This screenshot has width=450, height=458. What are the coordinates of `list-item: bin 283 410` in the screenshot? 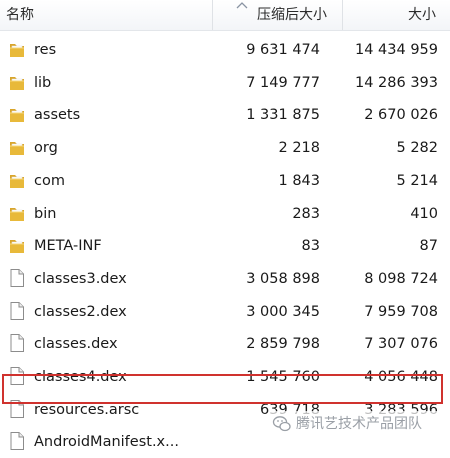 It's located at (225, 214).